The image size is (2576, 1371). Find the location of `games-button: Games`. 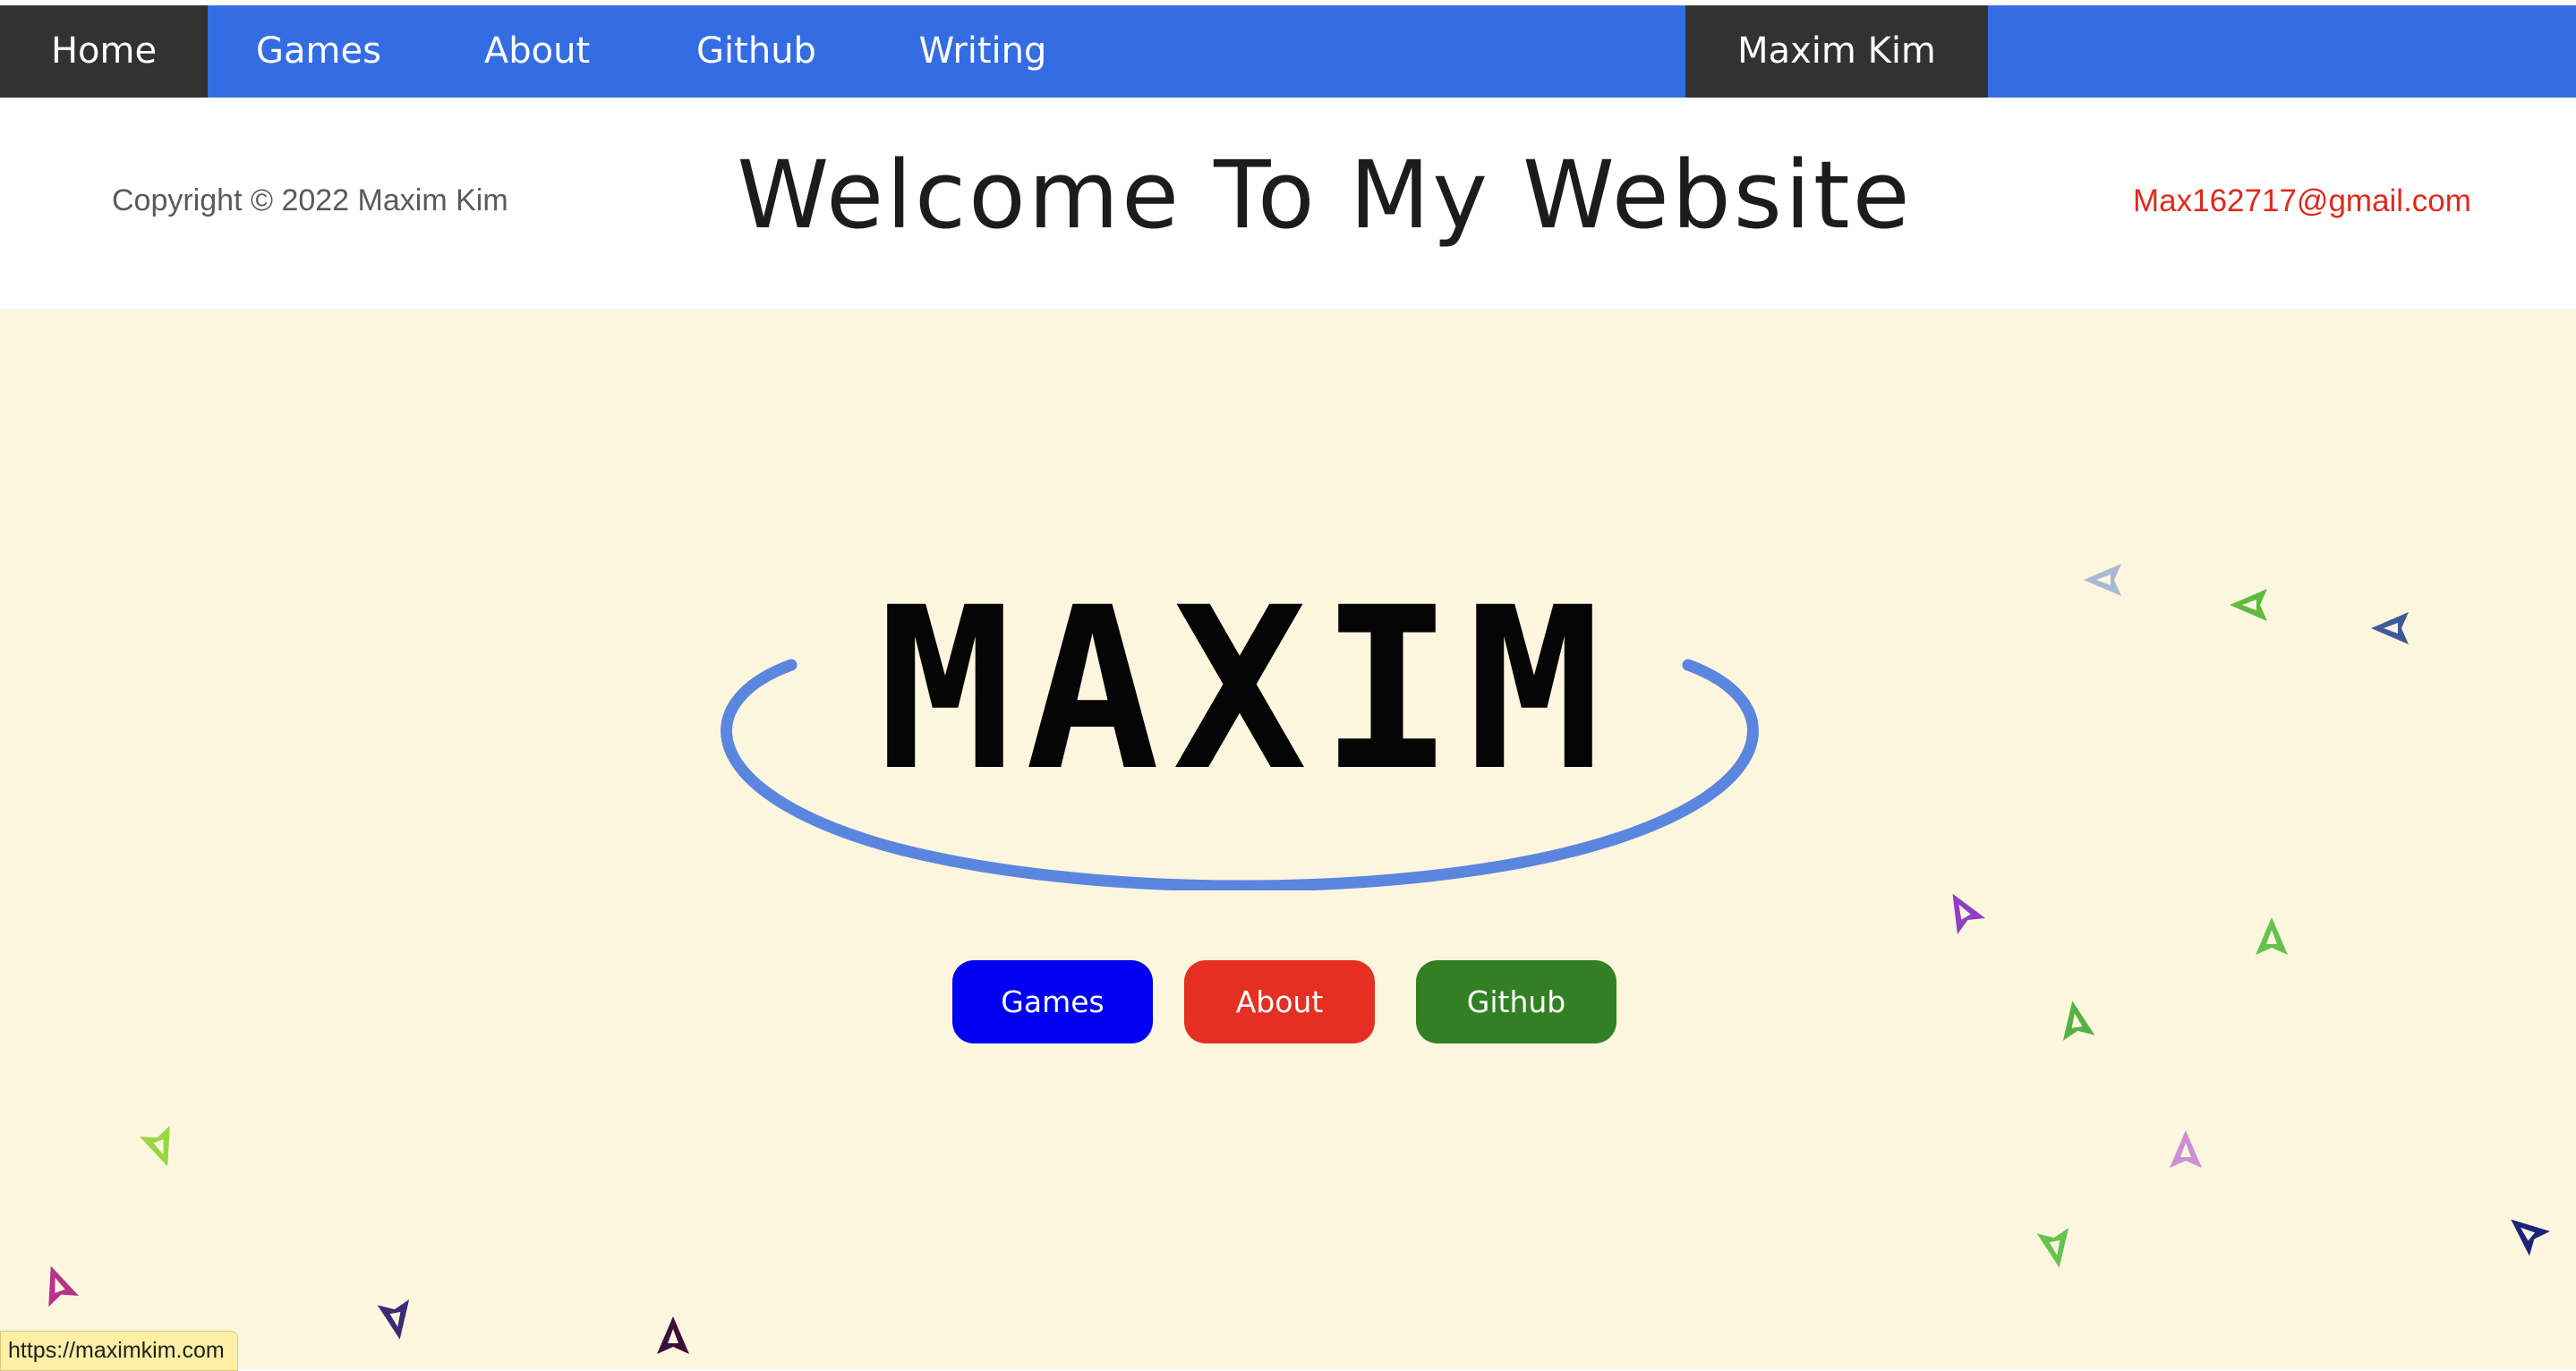

games-button: Games is located at coordinates (1052, 1001).